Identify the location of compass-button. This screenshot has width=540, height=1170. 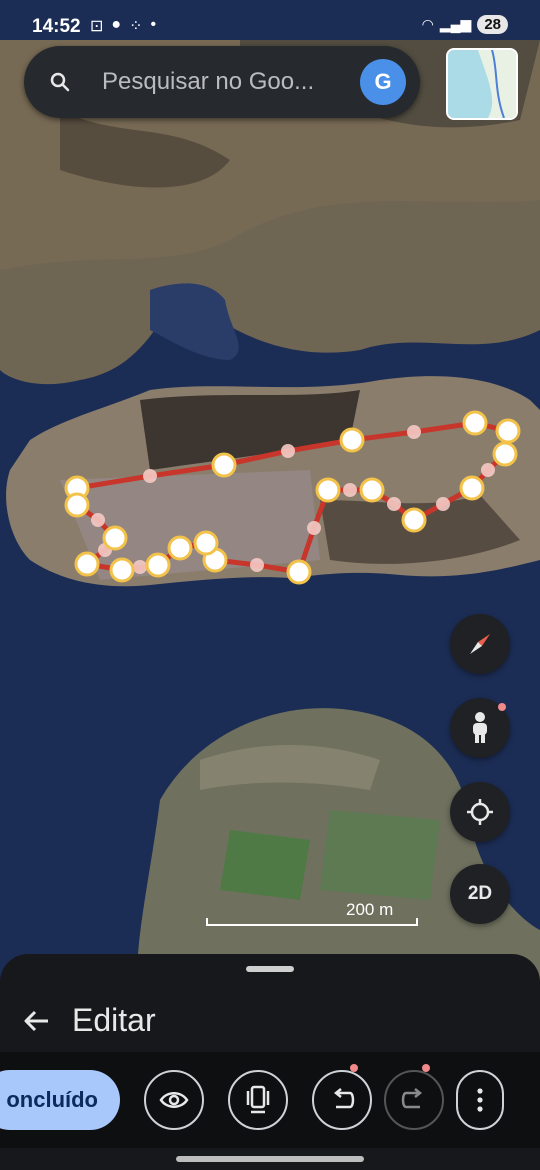
(480, 644).